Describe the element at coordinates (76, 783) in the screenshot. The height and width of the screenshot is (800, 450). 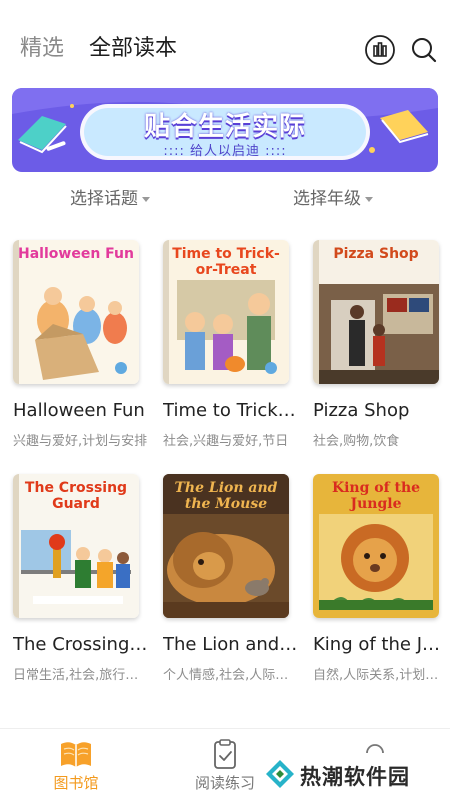
I see `nav-library-label: 图书馆` at that location.